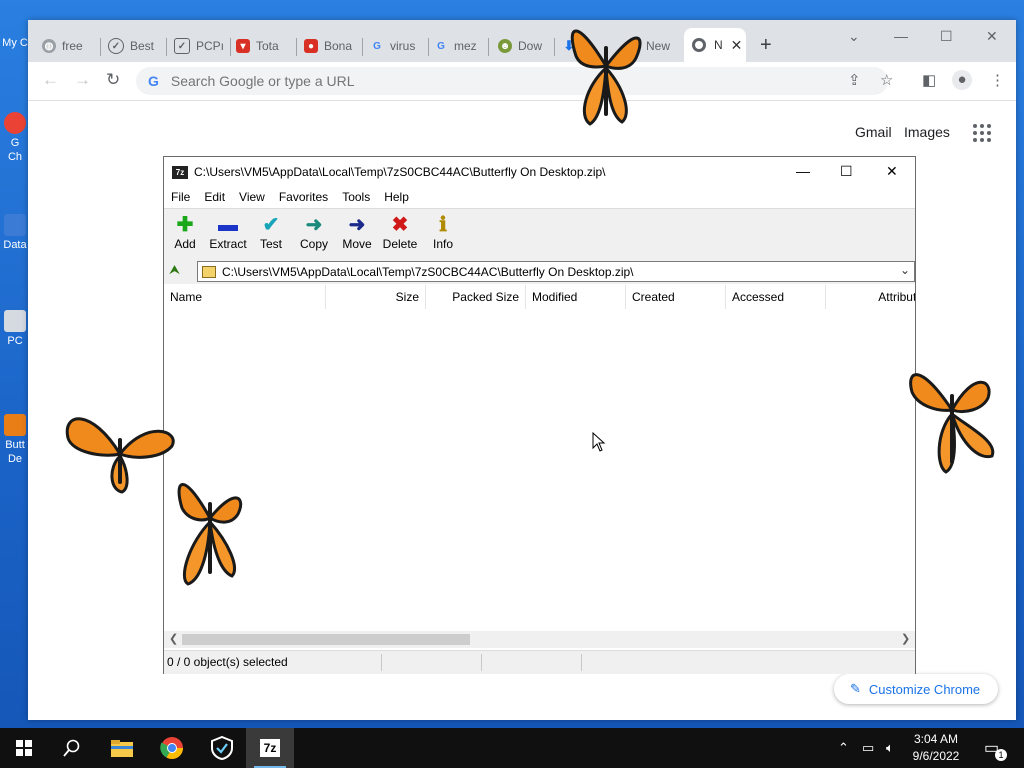  What do you see at coordinates (270, 748) in the screenshot?
I see `7zip-taskbar-button: 7z` at bounding box center [270, 748].